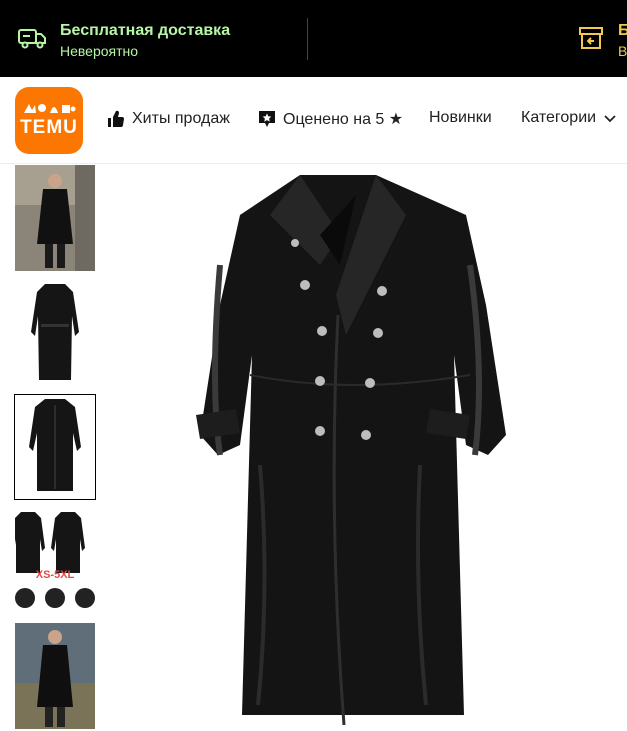 The image size is (627, 731). What do you see at coordinates (591, 38) in the screenshot?
I see `box-return-icon` at bounding box center [591, 38].